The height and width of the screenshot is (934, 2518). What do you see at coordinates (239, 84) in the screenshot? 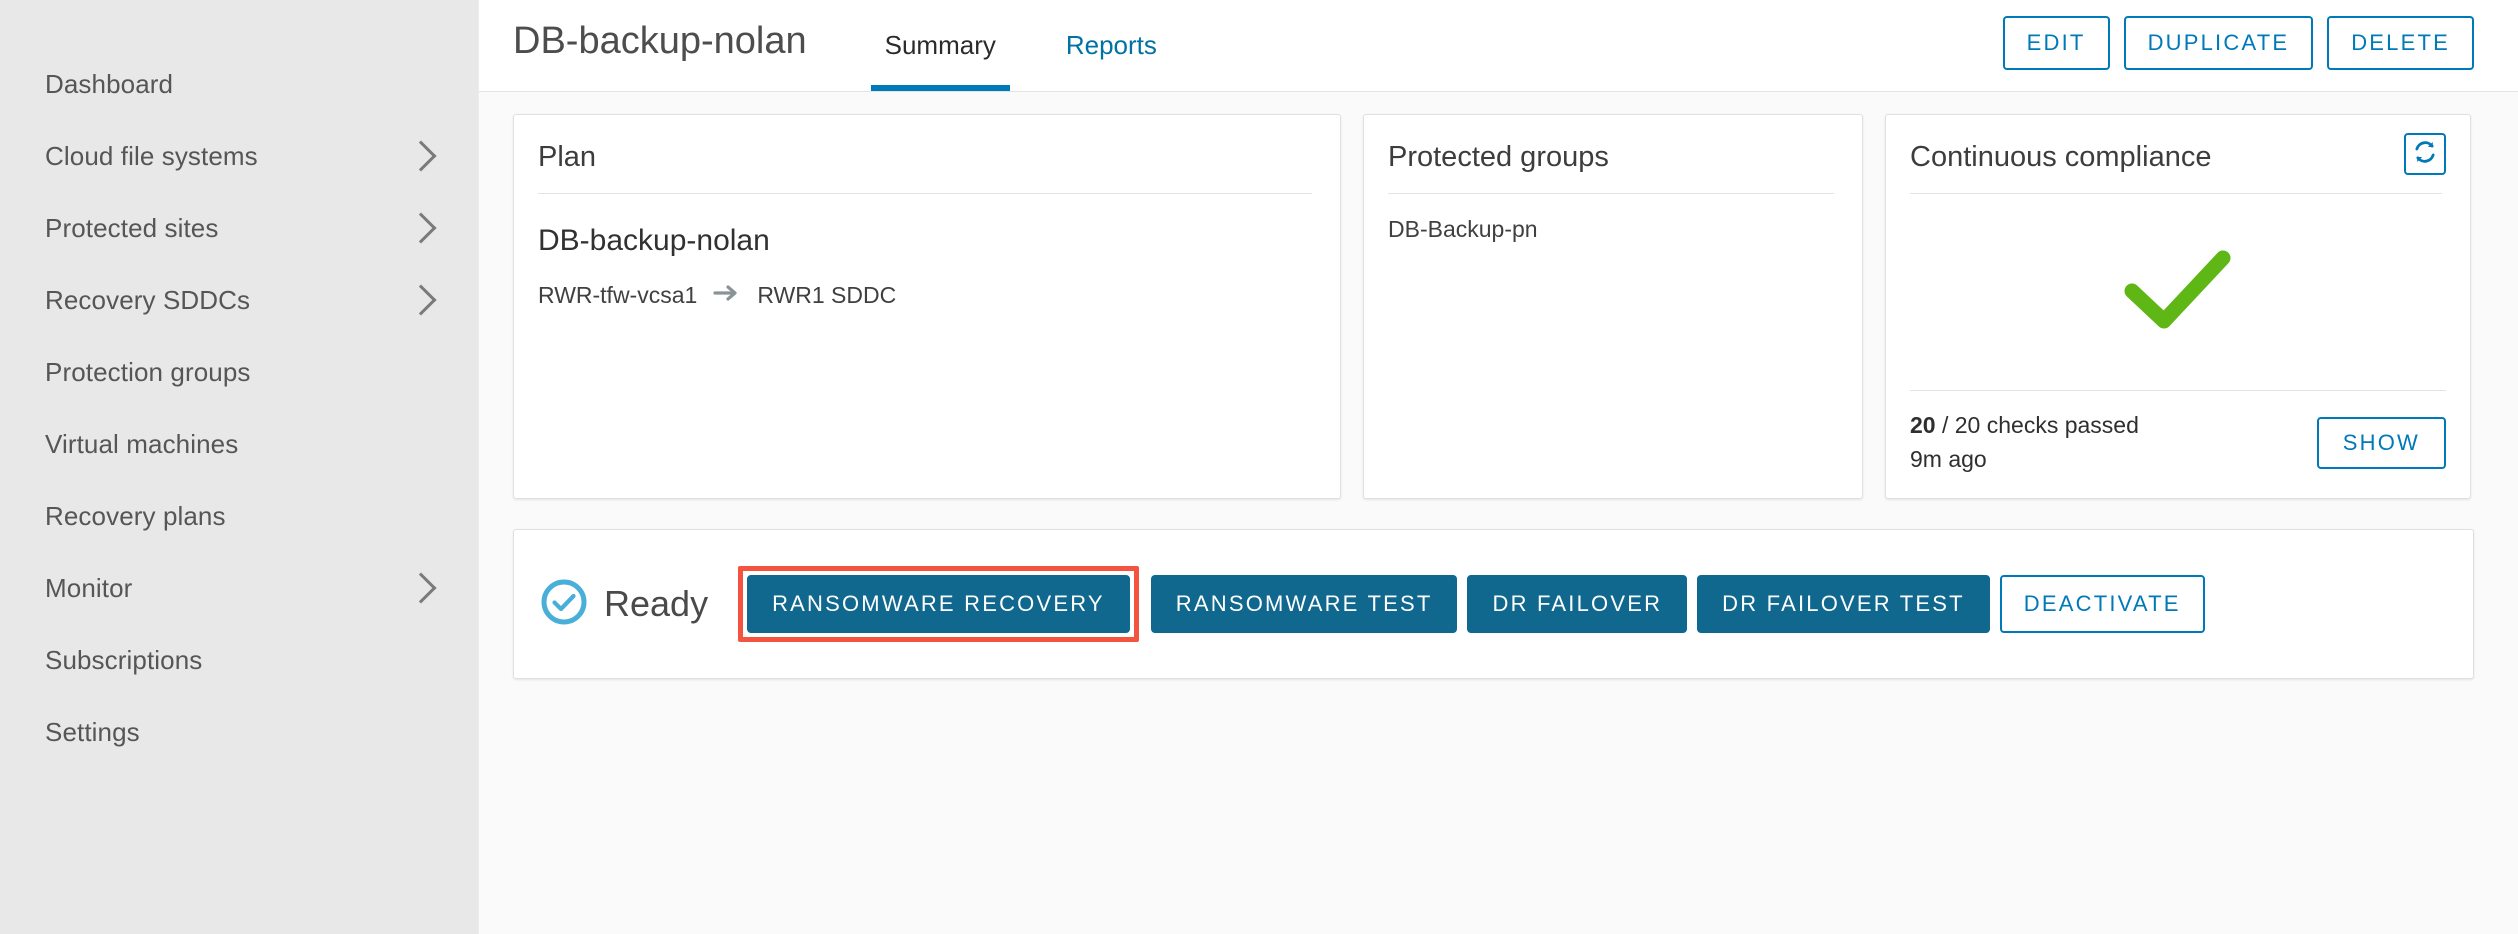
I see `sidebar-item-dashboard: Dashboard` at bounding box center [239, 84].